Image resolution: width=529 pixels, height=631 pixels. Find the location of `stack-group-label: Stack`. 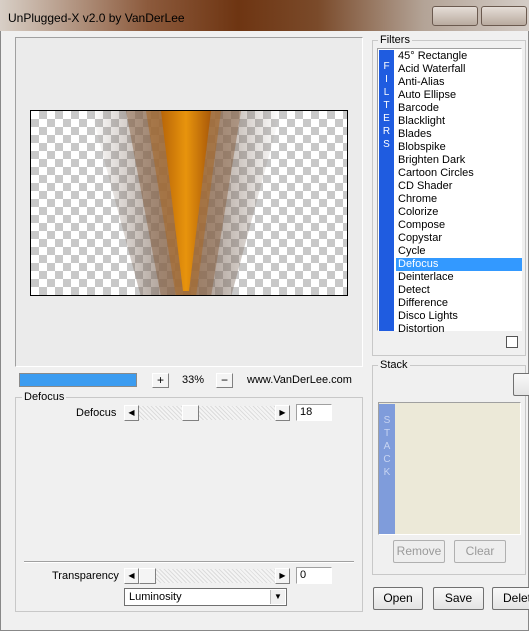

stack-group-label: Stack is located at coordinates (394, 365).